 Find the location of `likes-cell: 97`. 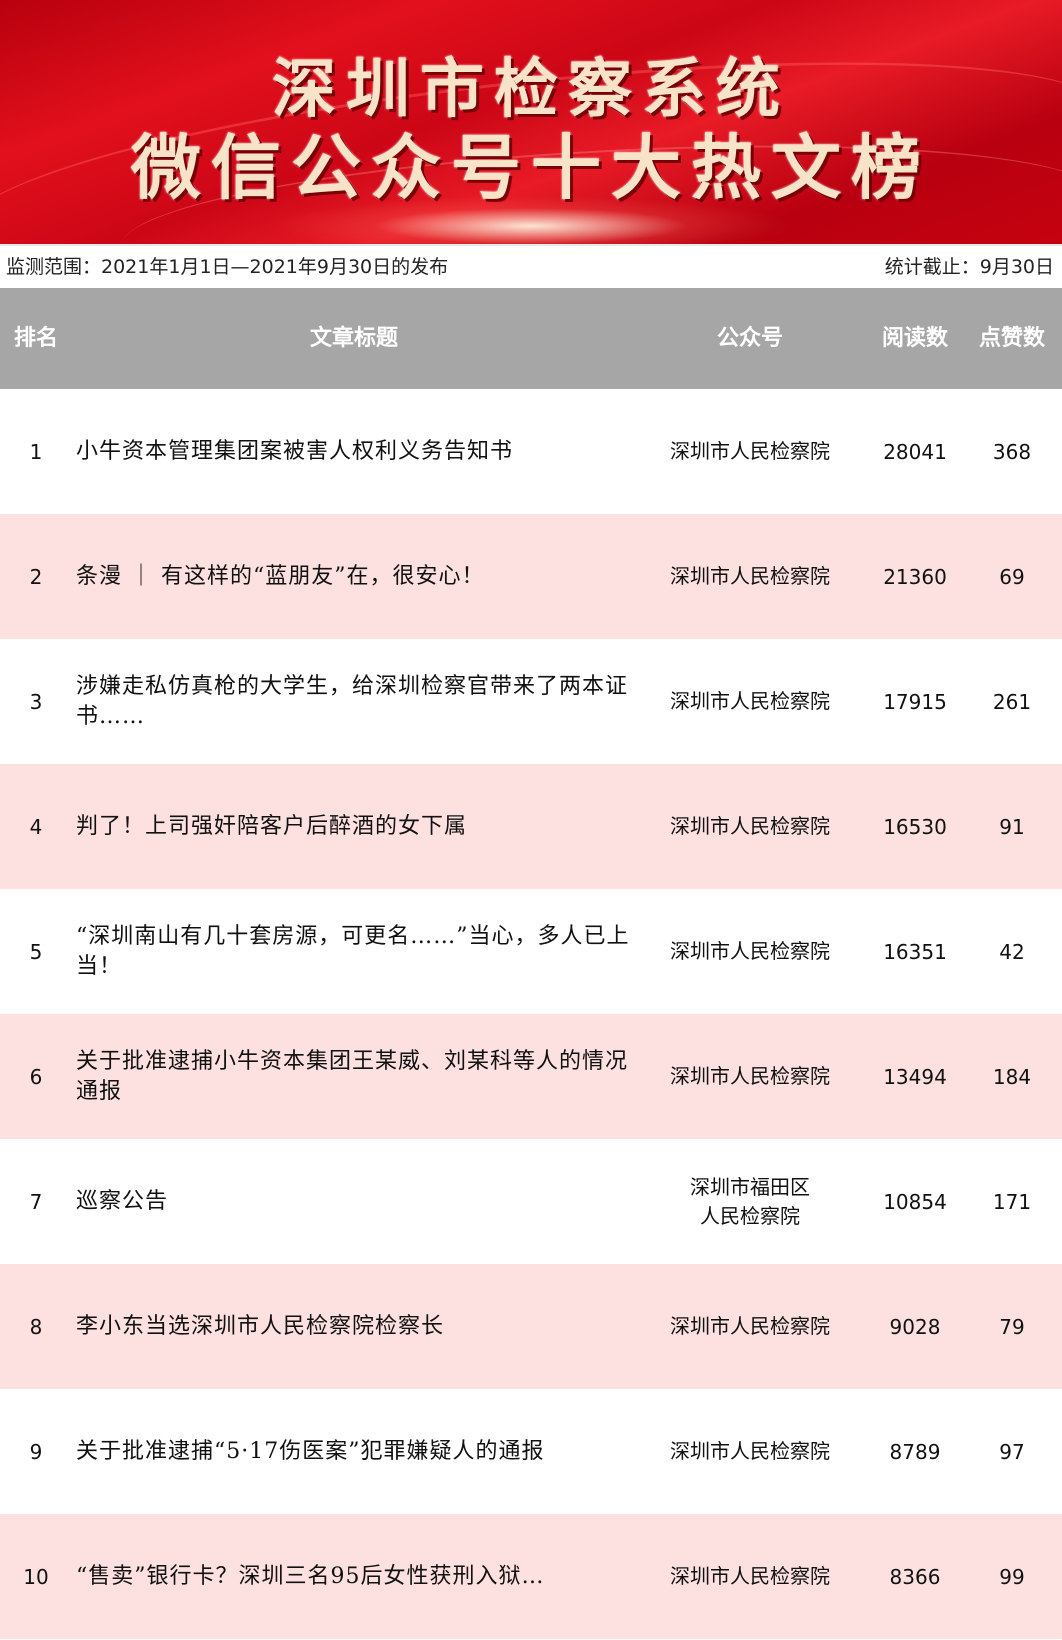

likes-cell: 97 is located at coordinates (1012, 1451).